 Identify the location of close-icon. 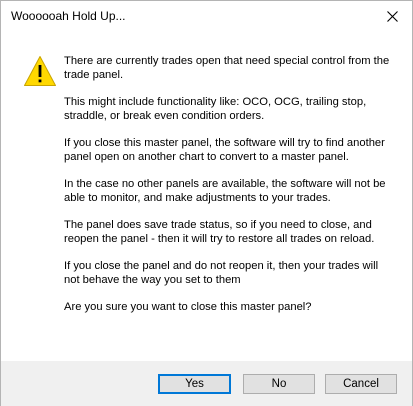
(392, 16).